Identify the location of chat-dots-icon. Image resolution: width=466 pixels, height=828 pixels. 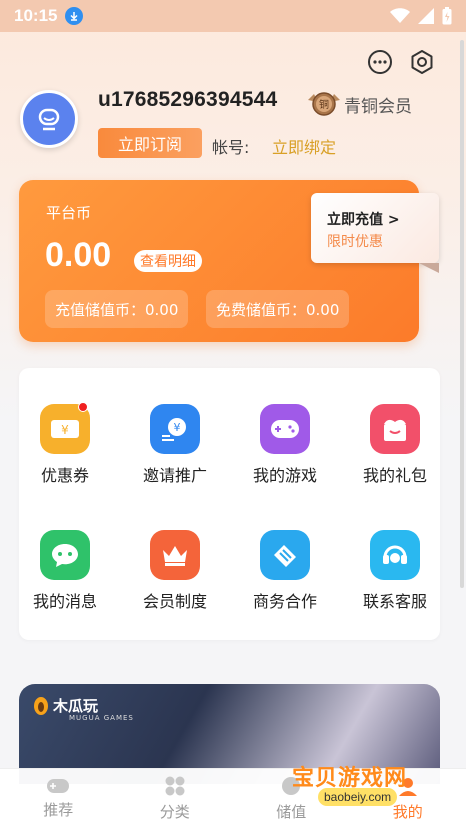
(380, 62).